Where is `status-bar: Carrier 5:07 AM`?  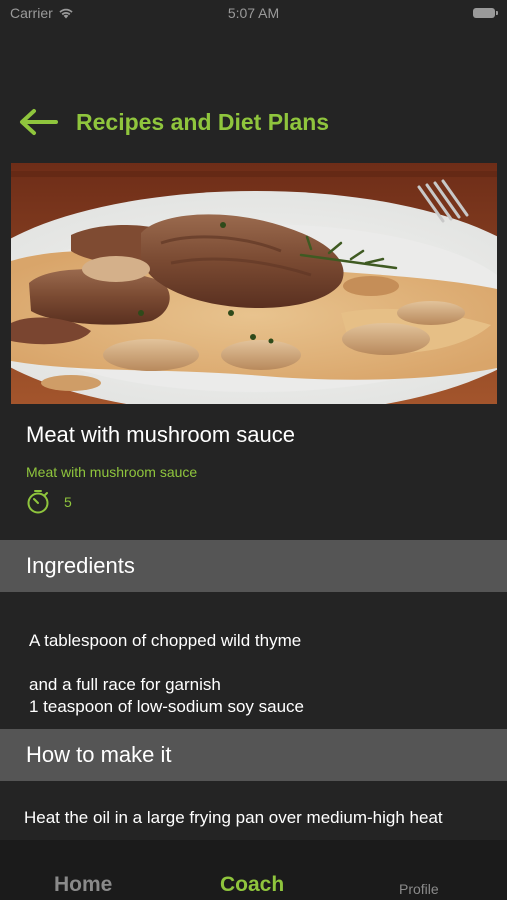 status-bar: Carrier 5:07 AM is located at coordinates (253, 14).